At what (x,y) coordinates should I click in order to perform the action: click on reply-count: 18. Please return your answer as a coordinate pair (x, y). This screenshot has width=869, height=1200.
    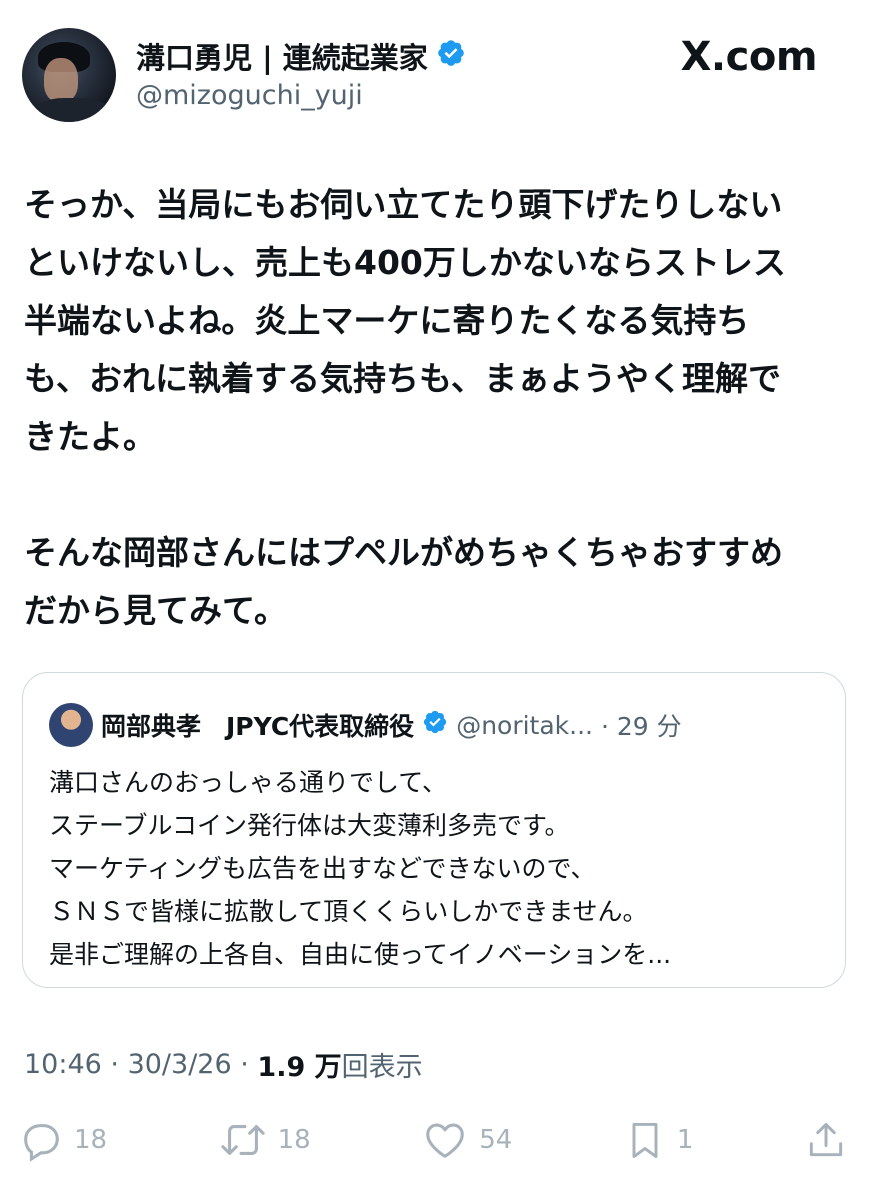
    Looking at the image, I should click on (91, 1140).